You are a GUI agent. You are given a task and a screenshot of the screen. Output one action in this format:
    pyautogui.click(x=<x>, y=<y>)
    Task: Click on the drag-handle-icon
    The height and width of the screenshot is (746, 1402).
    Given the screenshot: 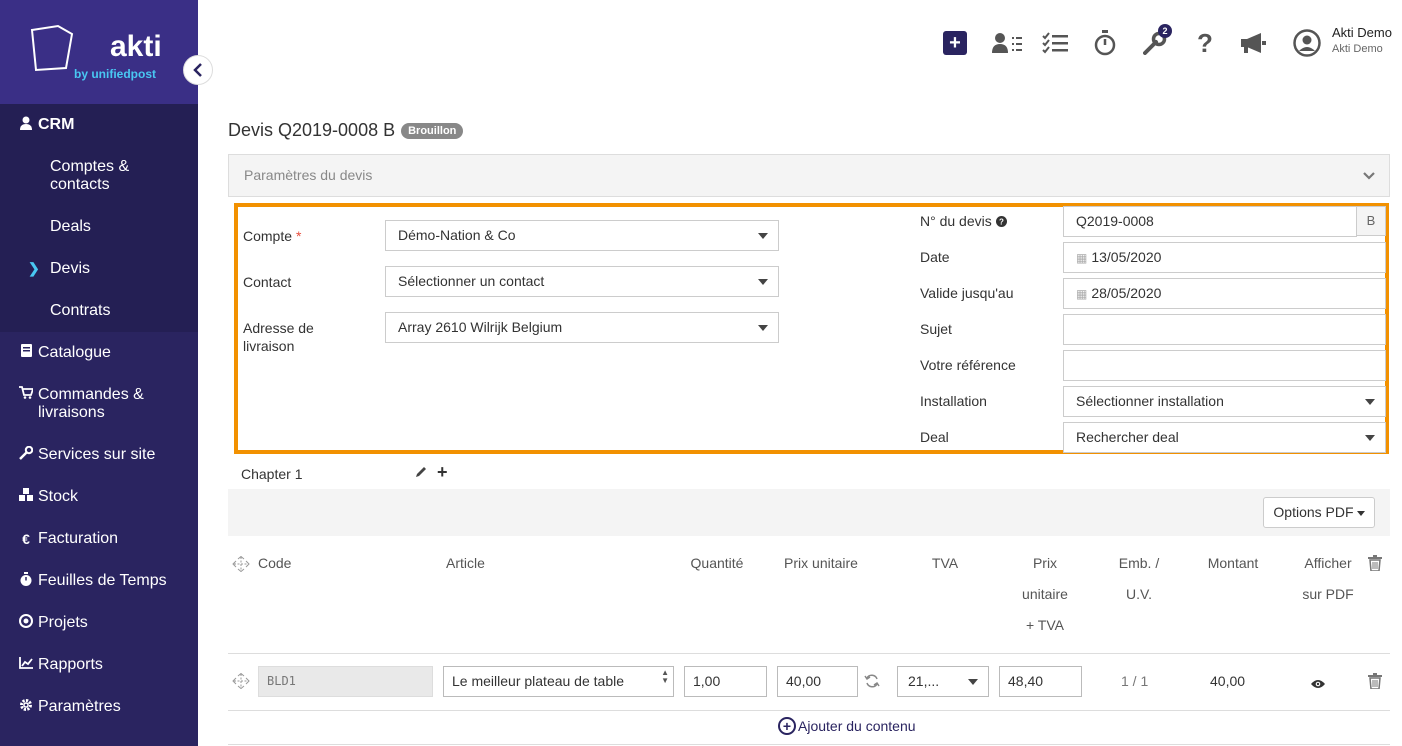 What is the action you would take?
    pyautogui.click(x=241, y=682)
    